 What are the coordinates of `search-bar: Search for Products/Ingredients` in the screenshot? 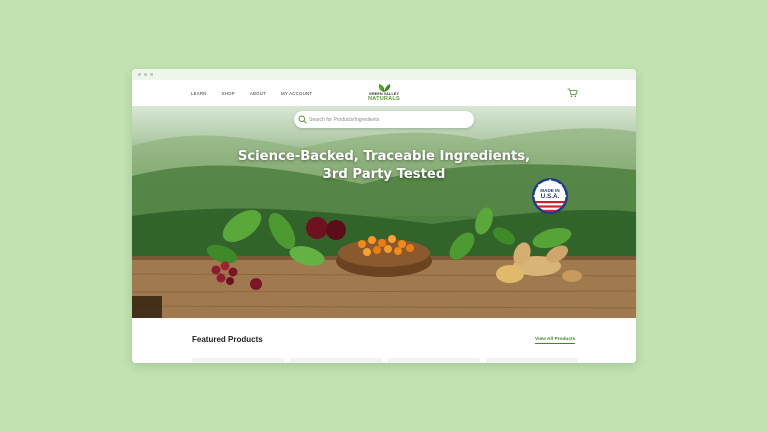 It's located at (384, 119).